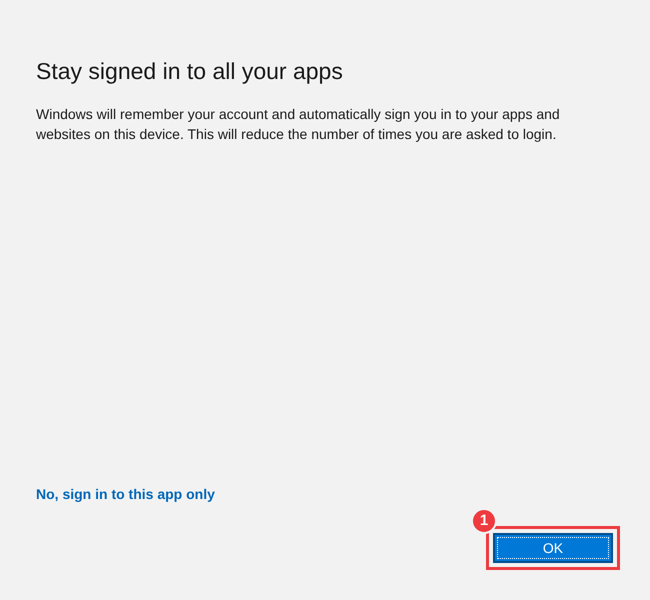 The image size is (650, 600). What do you see at coordinates (553, 548) in the screenshot?
I see `ok-button: OK` at bounding box center [553, 548].